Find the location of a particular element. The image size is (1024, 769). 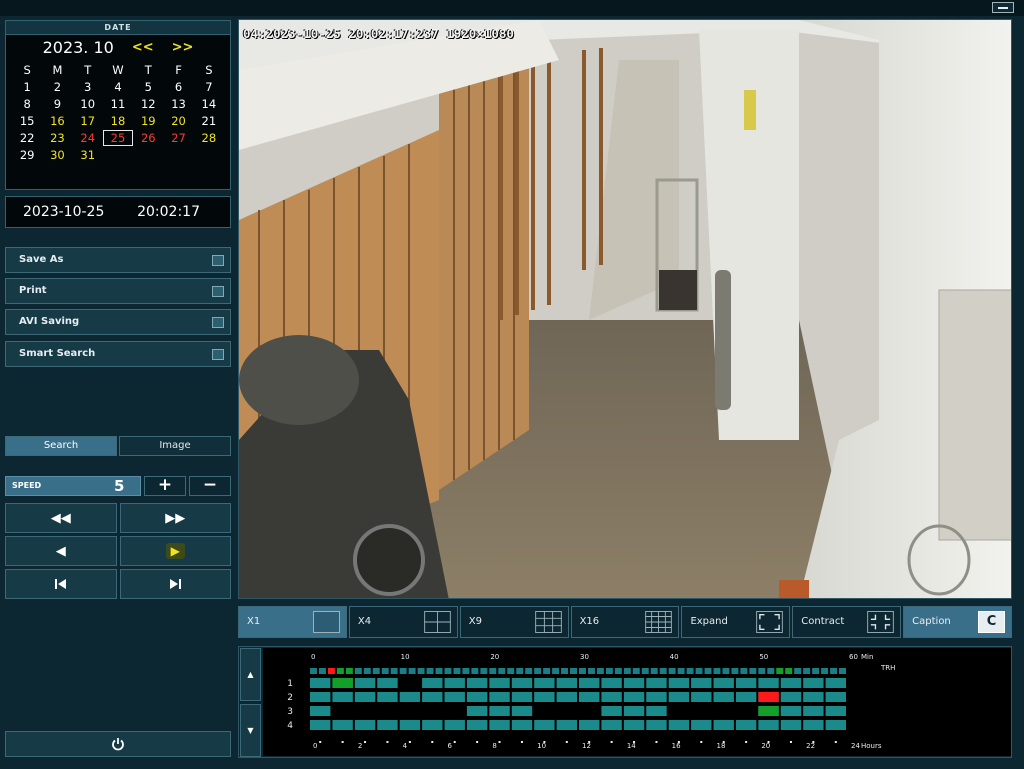

calendar-day: 20 is located at coordinates (178, 121).